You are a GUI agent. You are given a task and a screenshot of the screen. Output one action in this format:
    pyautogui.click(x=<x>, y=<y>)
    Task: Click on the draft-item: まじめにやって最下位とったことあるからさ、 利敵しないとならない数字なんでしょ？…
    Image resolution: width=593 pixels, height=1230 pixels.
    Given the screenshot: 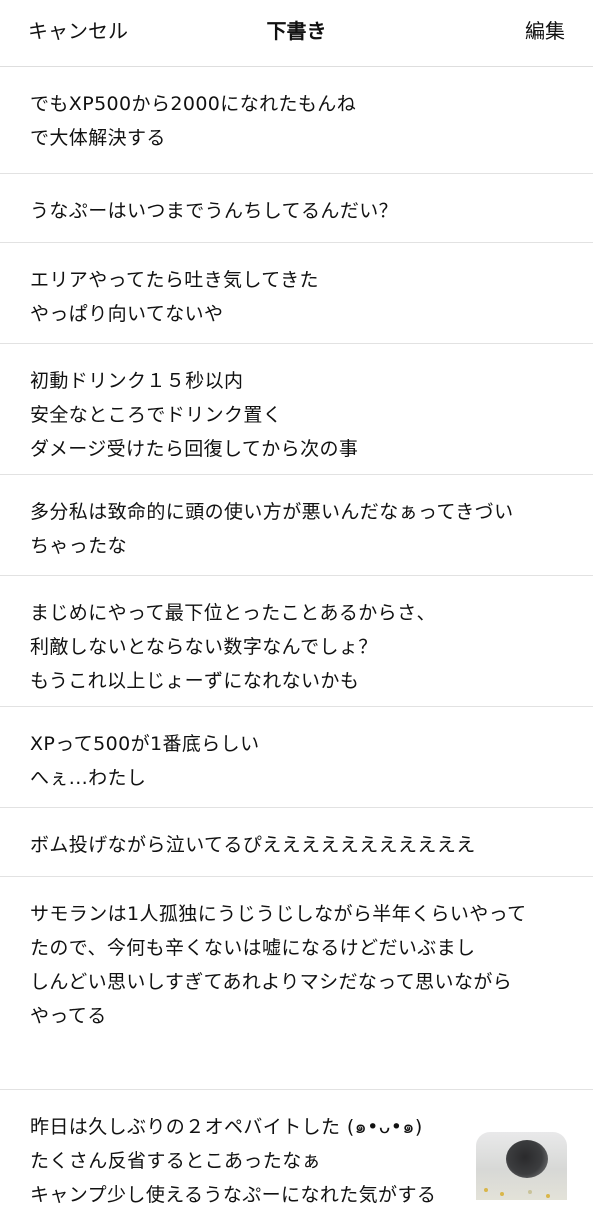 What is the action you would take?
    pyautogui.click(x=296, y=641)
    